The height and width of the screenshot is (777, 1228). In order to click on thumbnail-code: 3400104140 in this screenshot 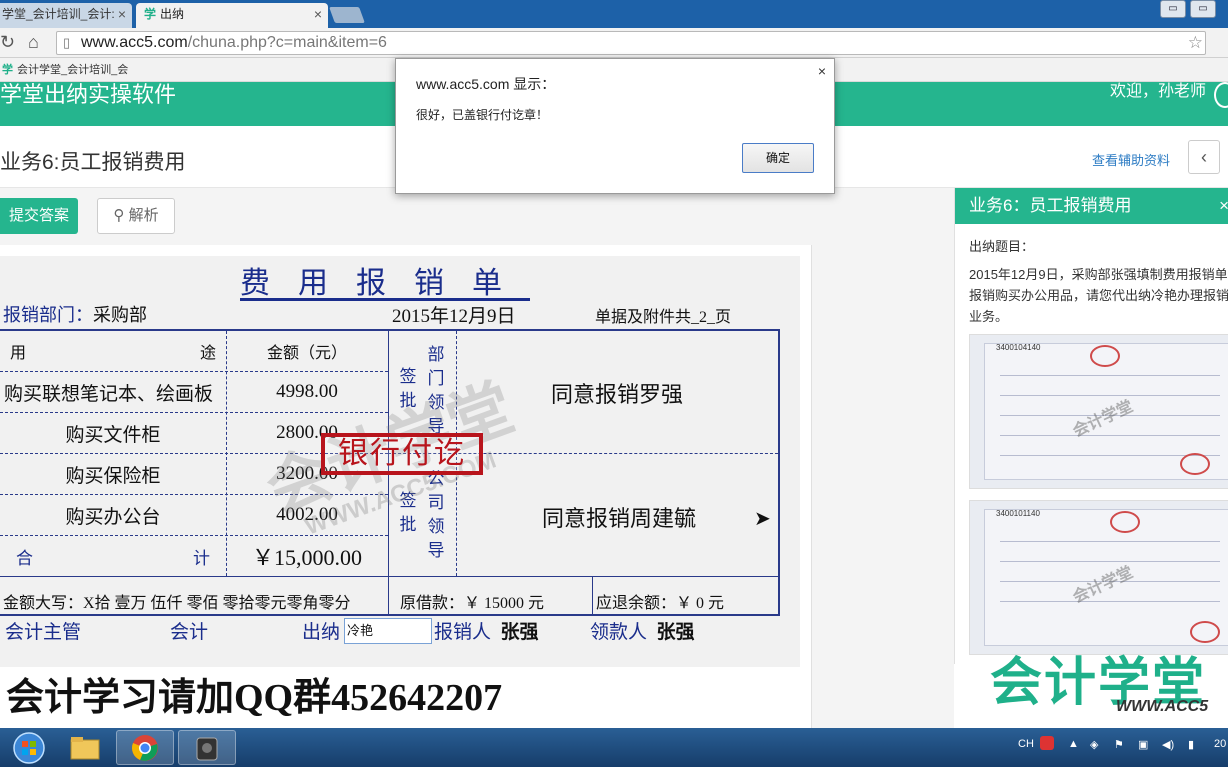, I will do `click(1018, 347)`.